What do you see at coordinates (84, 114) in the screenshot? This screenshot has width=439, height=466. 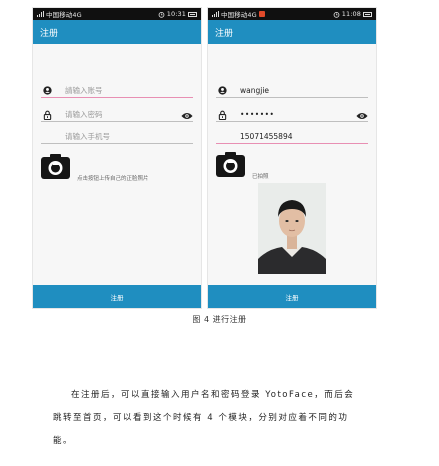 I see `password-placeholder: 请输入密码` at bounding box center [84, 114].